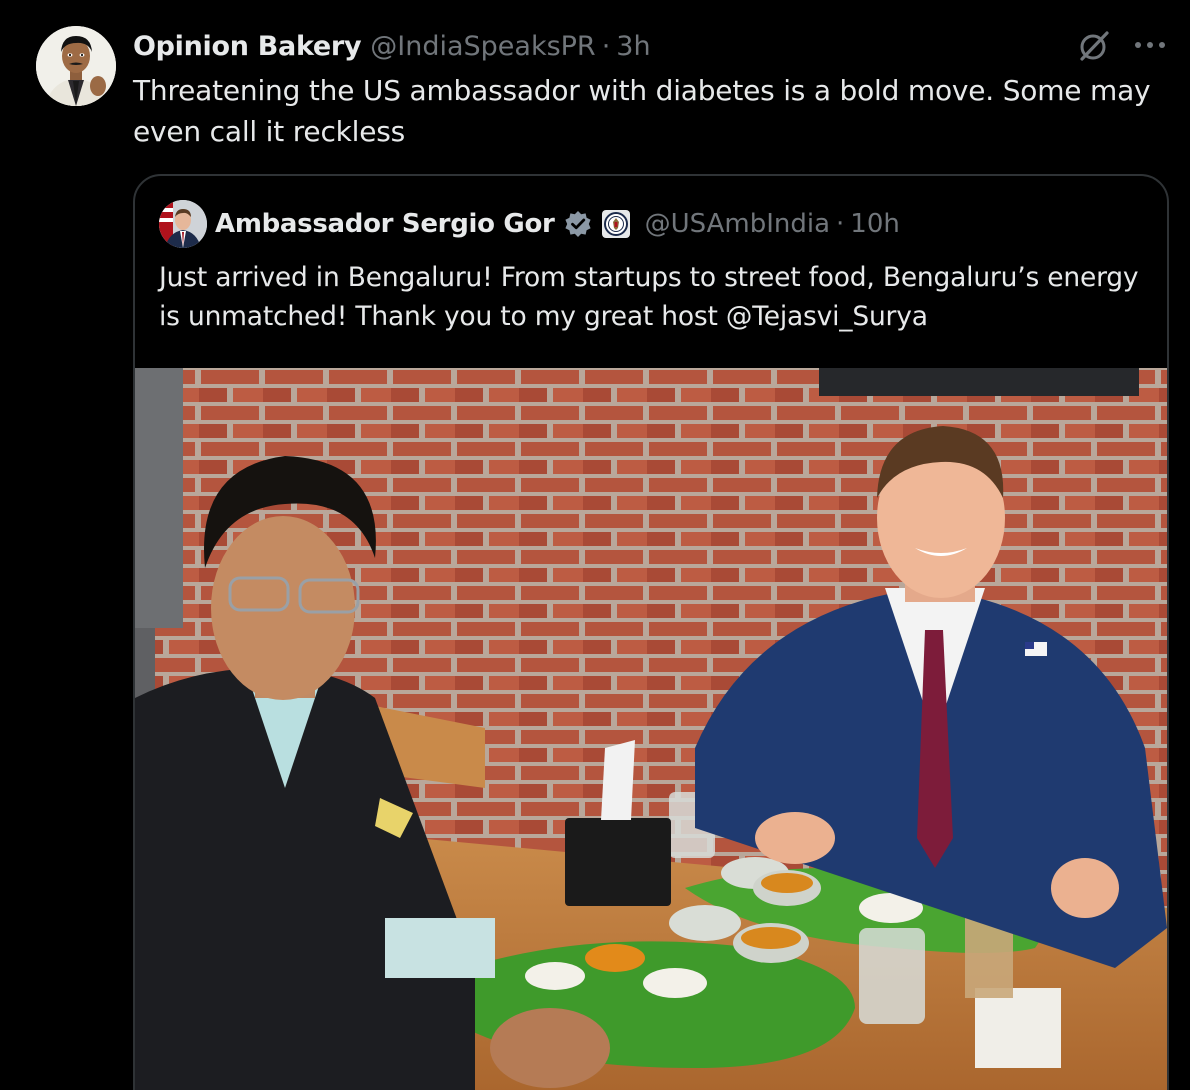 The height and width of the screenshot is (1090, 1190). What do you see at coordinates (737, 224) in the screenshot?
I see `quoted-author-handle: @USAmbIndia` at bounding box center [737, 224].